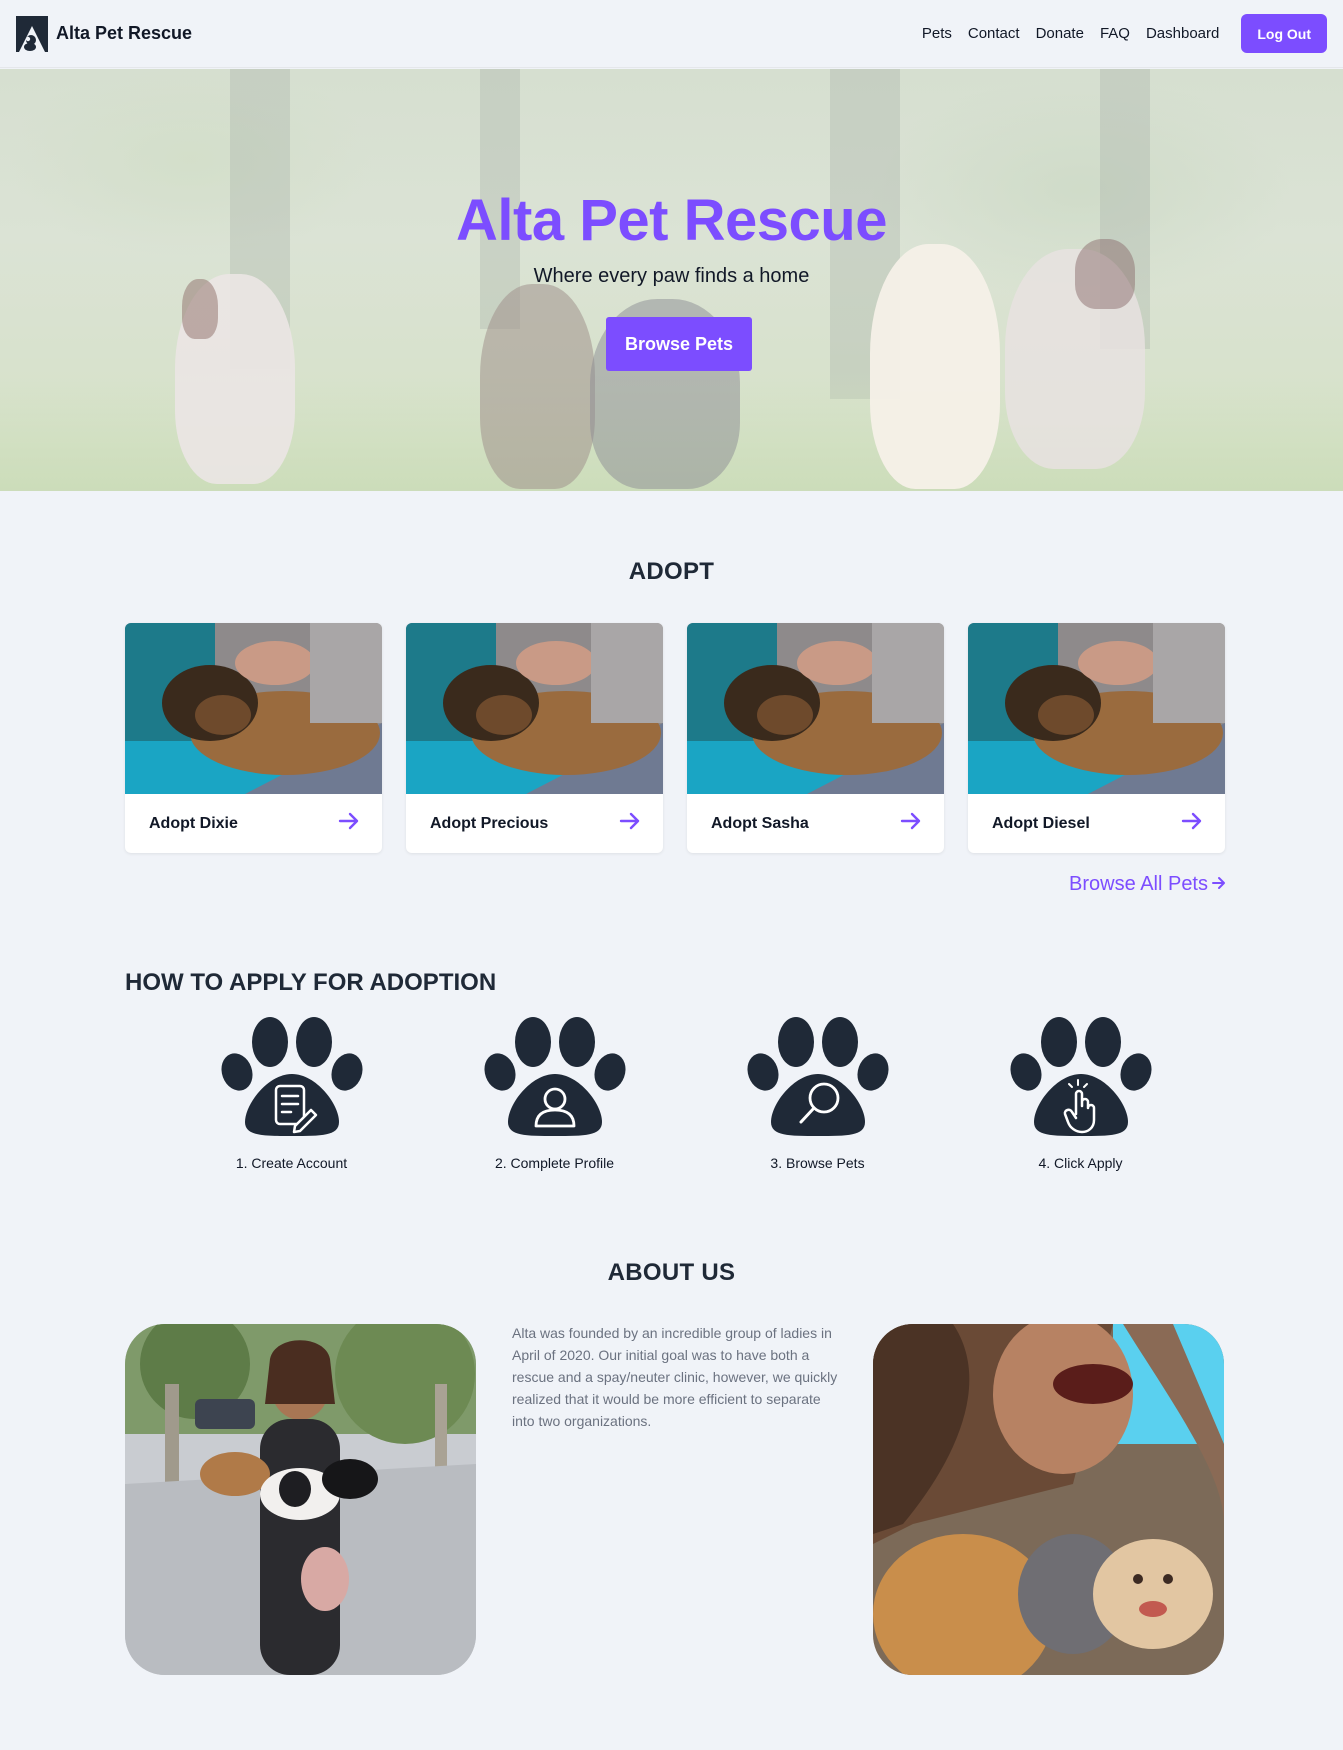 The height and width of the screenshot is (1750, 1343). I want to click on pet-card: Adopt Precious, so click(534, 738).